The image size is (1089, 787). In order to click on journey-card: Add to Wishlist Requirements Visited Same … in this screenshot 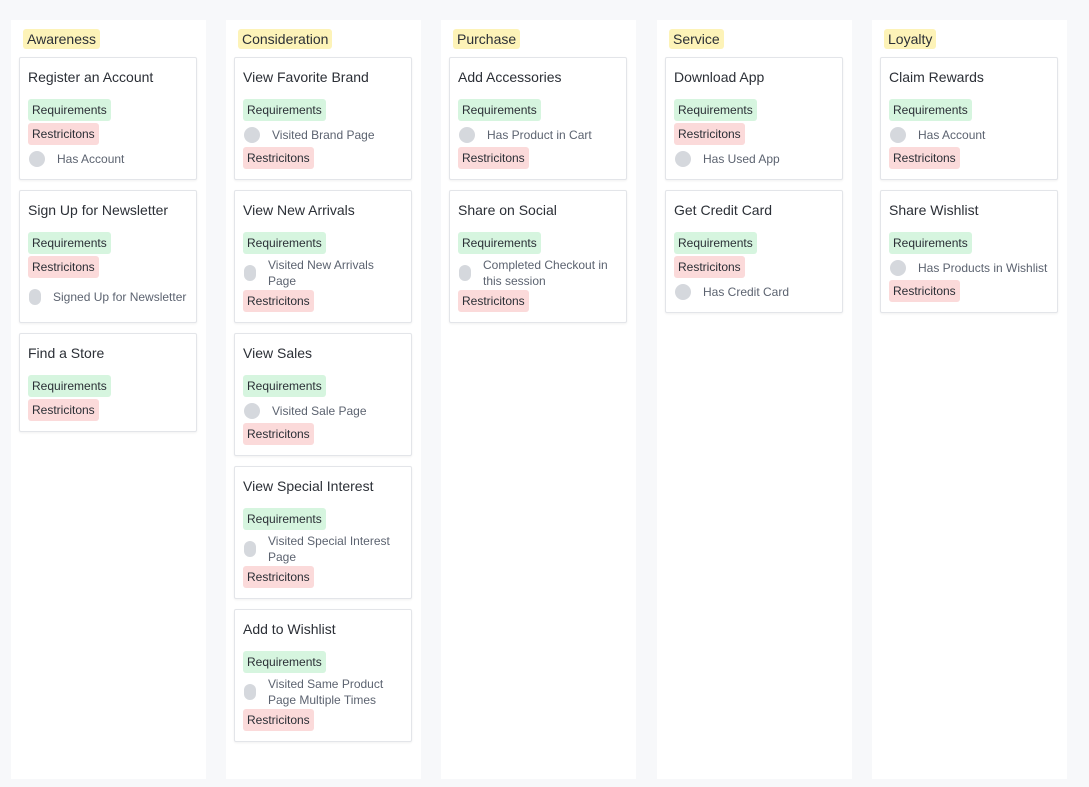, I will do `click(323, 675)`.